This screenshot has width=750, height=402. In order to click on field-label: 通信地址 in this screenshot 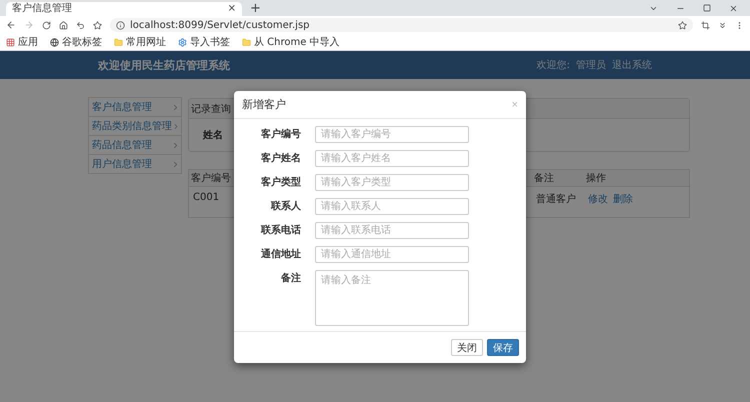, I will do `click(280, 255)`.